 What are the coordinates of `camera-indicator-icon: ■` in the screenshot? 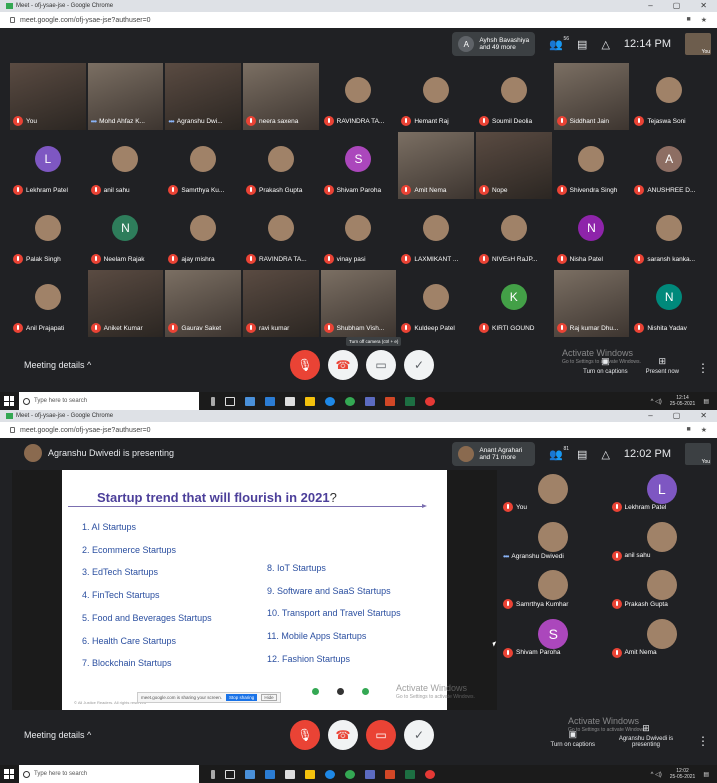 It's located at (688, 20).